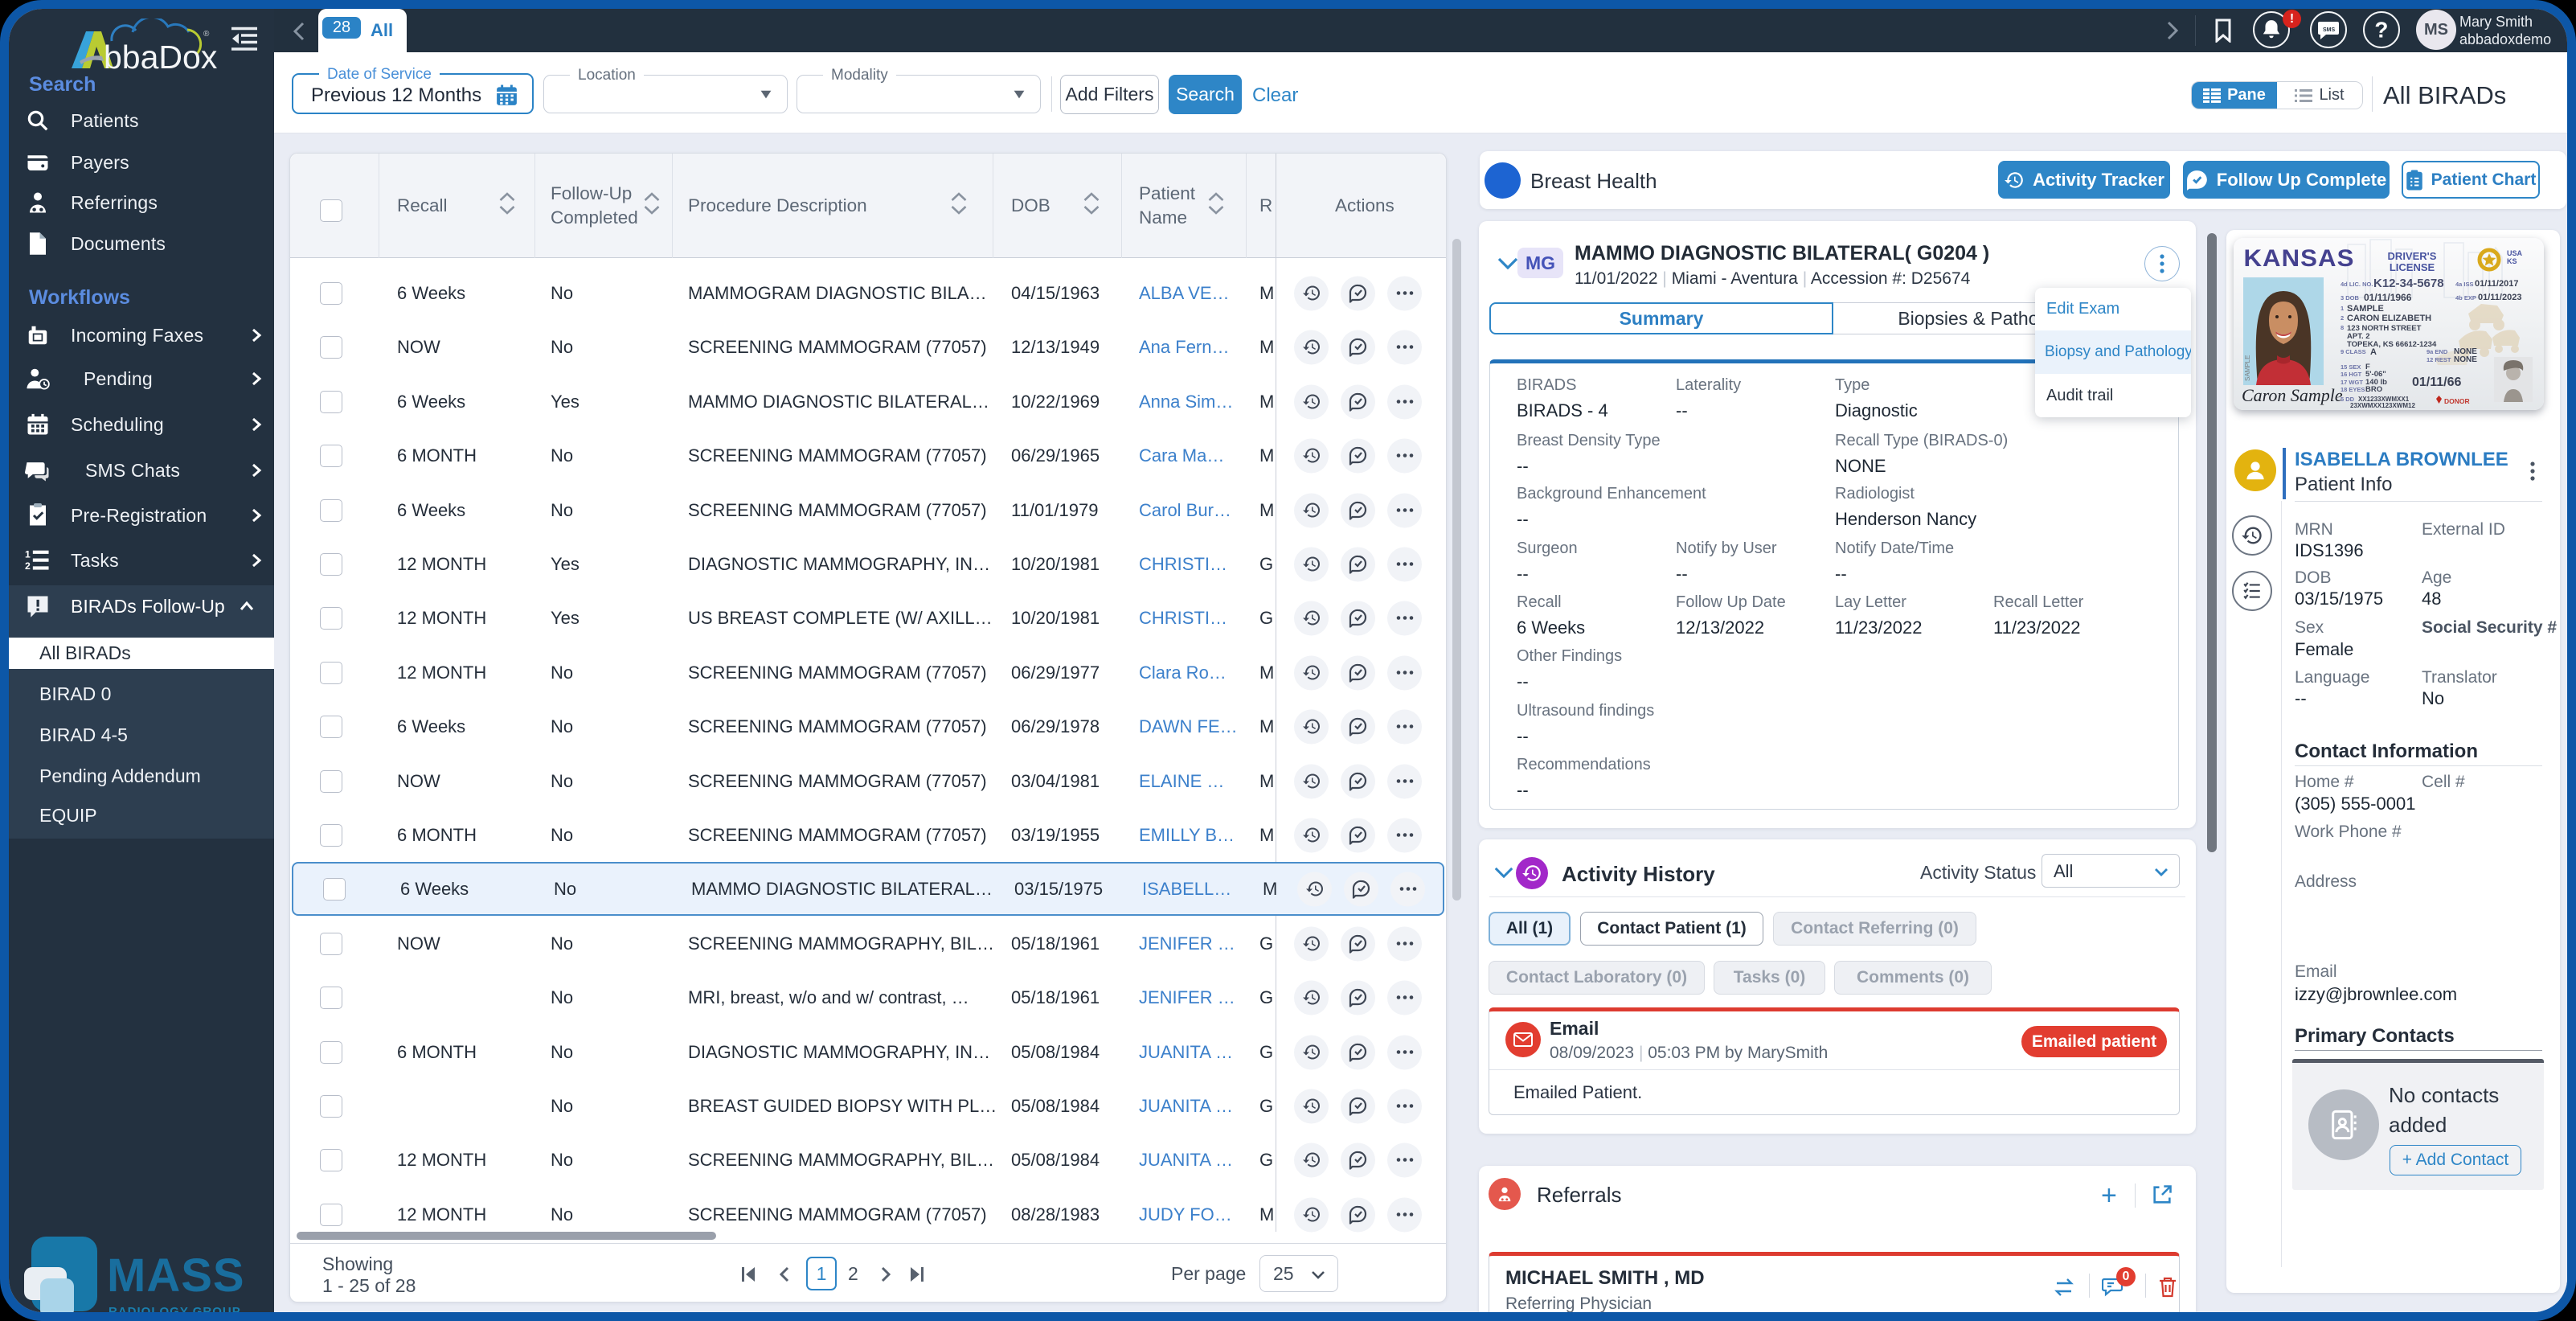 This screenshot has height=1321, width=2576. What do you see at coordinates (2499, 297) in the screenshot?
I see `svg-text: 01/11/2023` at bounding box center [2499, 297].